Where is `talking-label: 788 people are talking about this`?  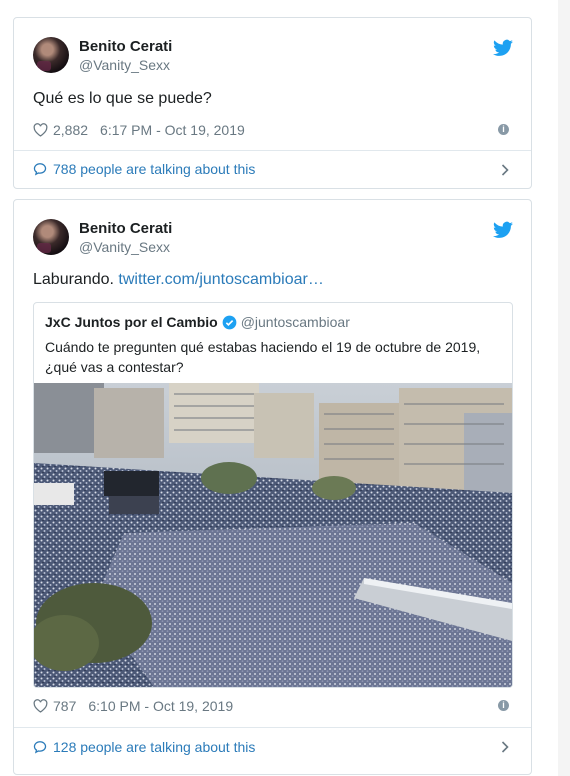 talking-label: 788 people are talking about this is located at coordinates (154, 169).